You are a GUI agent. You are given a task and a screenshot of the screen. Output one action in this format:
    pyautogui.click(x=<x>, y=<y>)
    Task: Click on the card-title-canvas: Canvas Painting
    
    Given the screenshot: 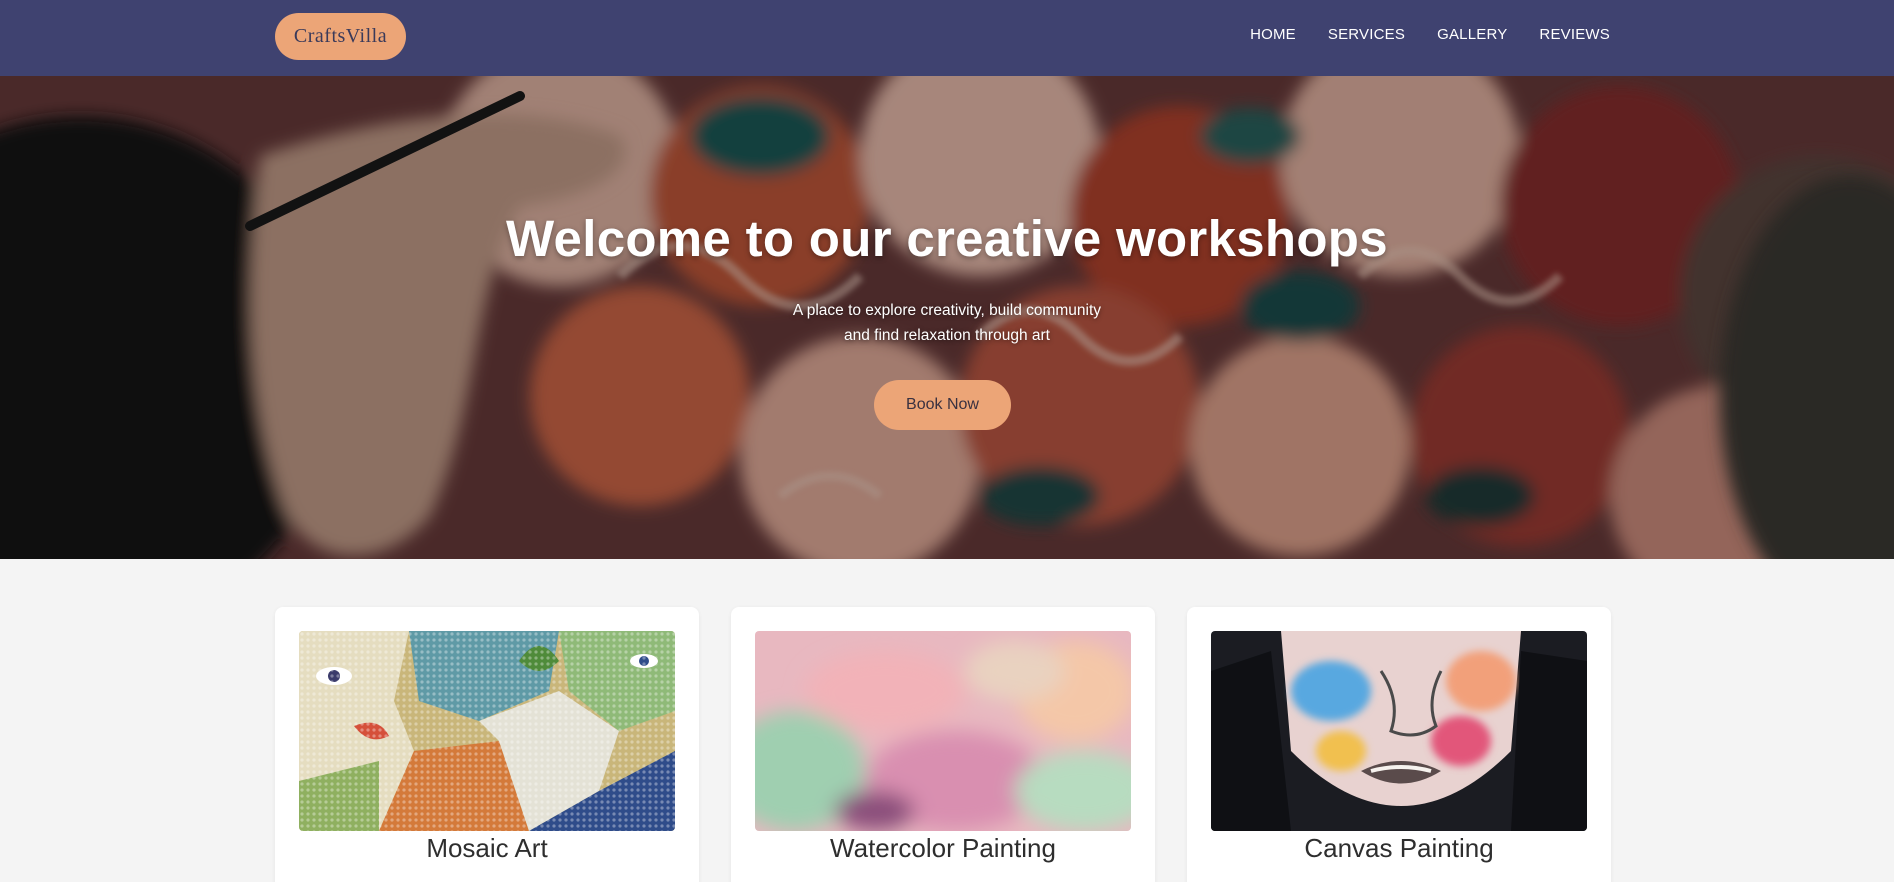 What is the action you would take?
    pyautogui.click(x=1399, y=848)
    